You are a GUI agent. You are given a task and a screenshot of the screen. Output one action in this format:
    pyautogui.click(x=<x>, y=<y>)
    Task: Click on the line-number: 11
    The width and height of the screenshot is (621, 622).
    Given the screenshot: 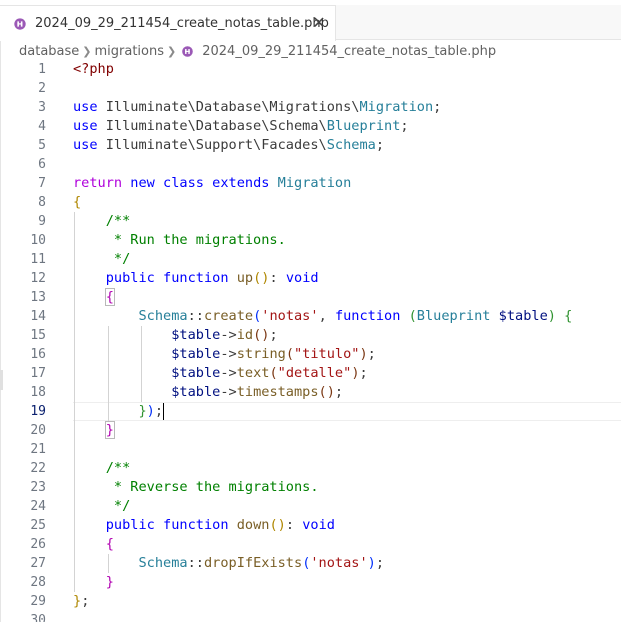 What is the action you would take?
    pyautogui.click(x=38, y=259)
    